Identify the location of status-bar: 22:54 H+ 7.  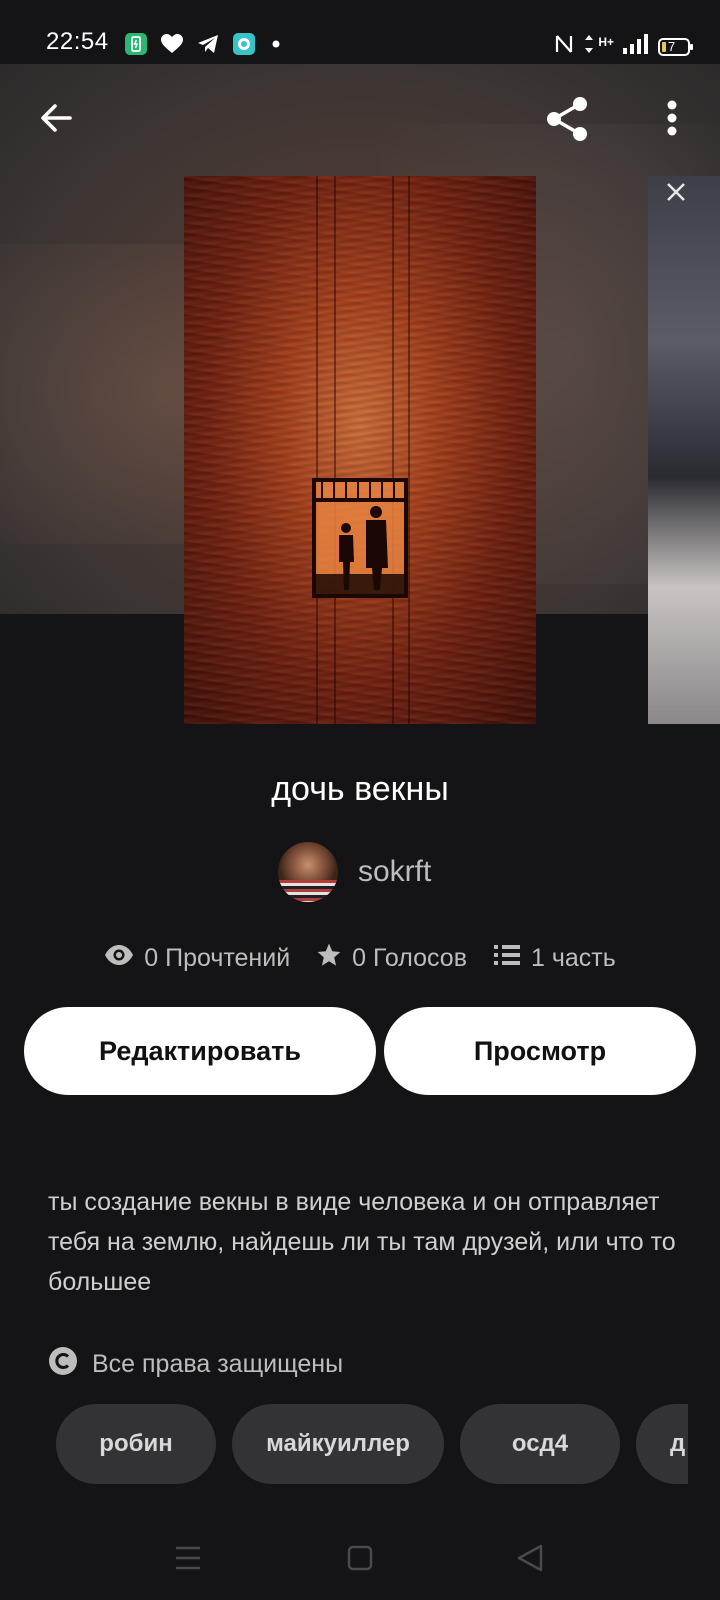
(360, 32).